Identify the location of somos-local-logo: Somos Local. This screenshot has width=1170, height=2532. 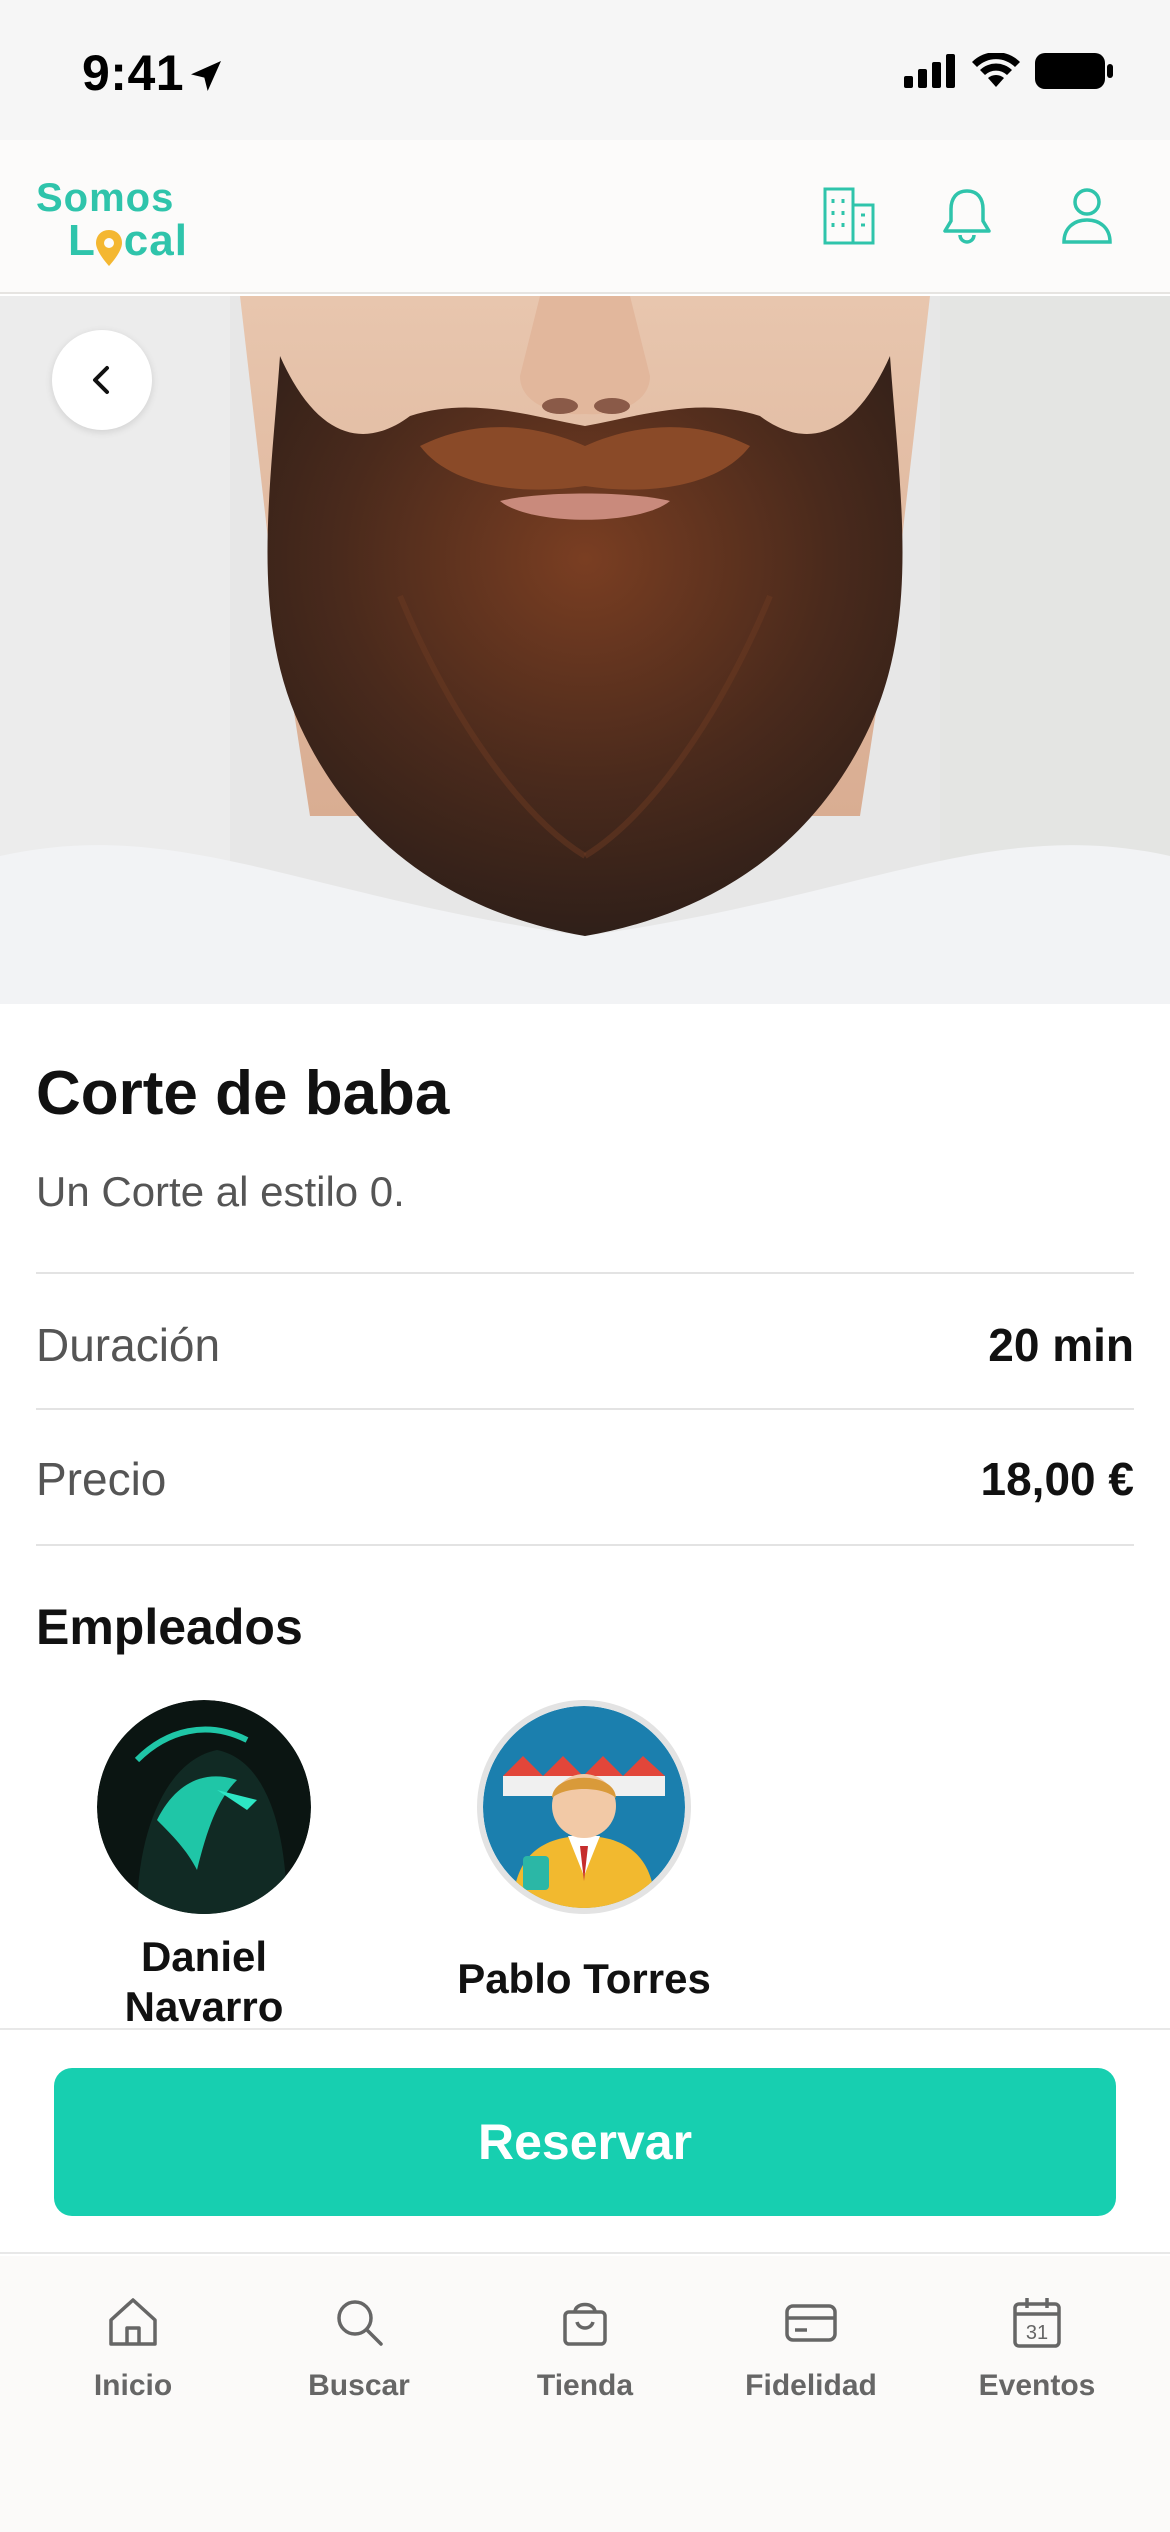
(116, 221).